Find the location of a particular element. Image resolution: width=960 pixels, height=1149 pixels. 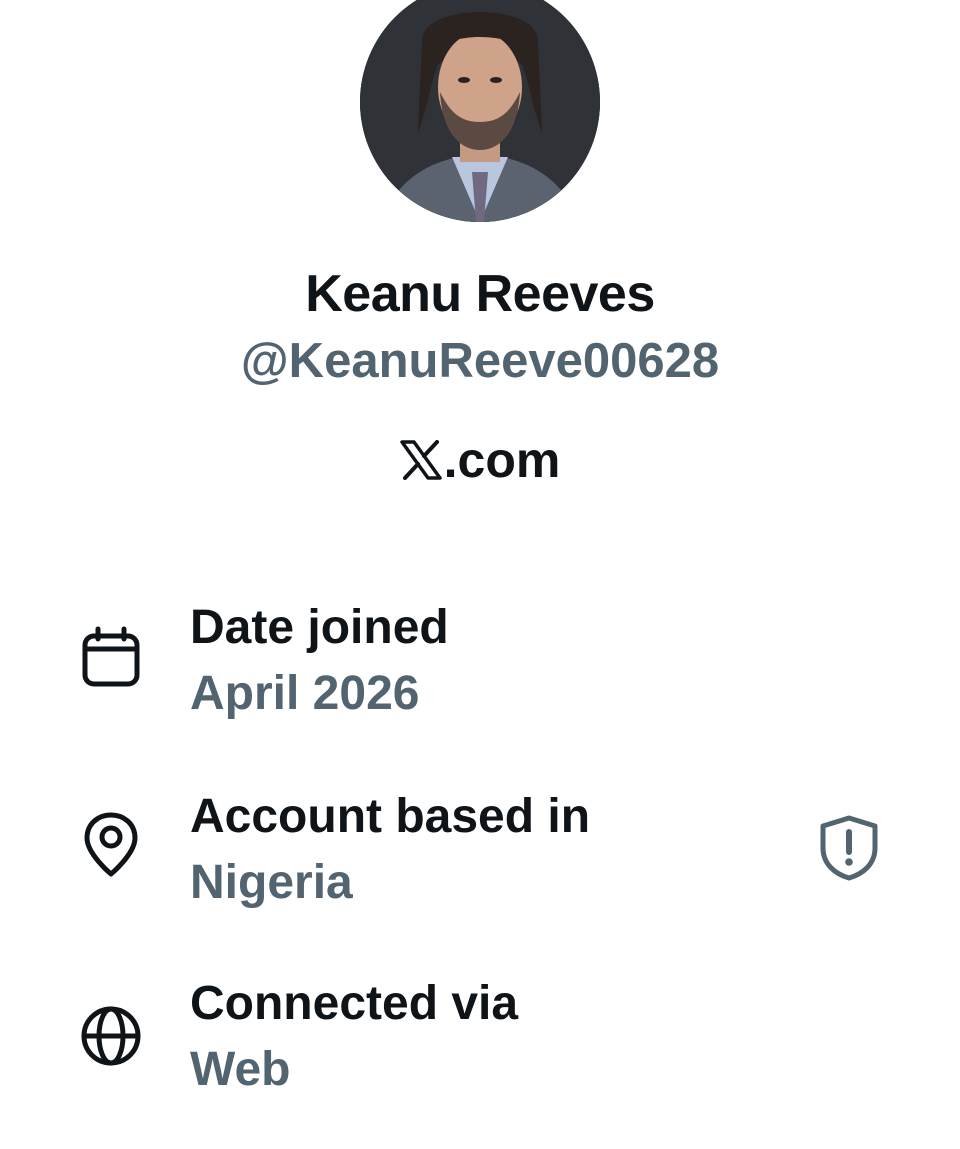

site-text: .com is located at coordinates (502, 460).